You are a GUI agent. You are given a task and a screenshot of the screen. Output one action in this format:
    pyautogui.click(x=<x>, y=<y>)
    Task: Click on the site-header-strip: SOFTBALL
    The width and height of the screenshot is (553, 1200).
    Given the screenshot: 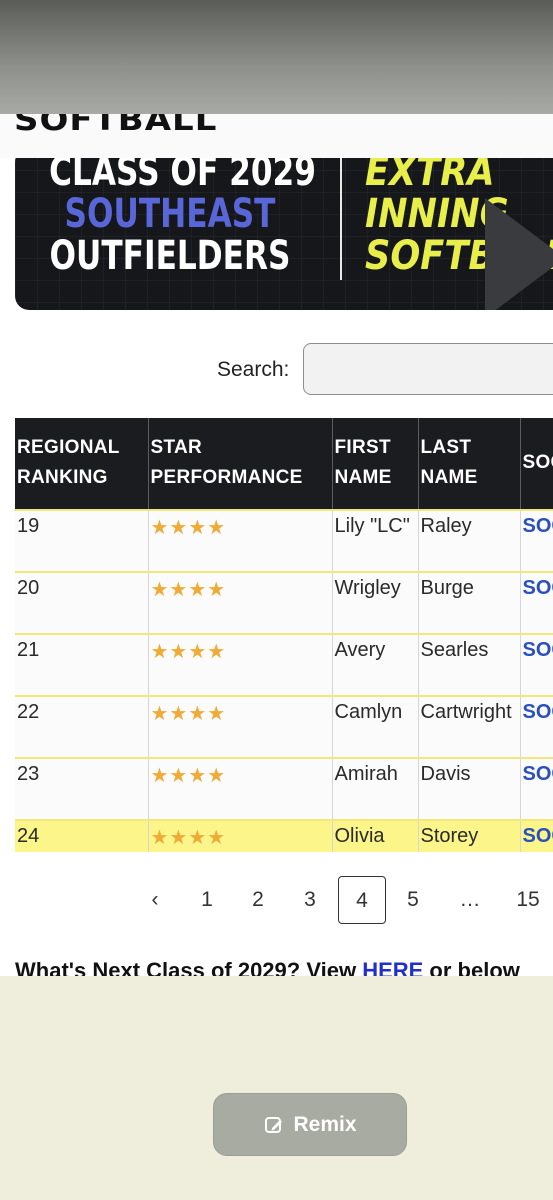 What is the action you would take?
    pyautogui.click(x=276, y=136)
    